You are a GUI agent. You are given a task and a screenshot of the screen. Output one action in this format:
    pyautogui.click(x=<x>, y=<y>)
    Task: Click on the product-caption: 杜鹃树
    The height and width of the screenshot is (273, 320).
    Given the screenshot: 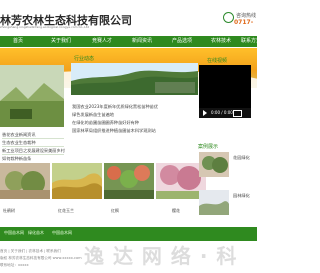 What is the action you would take?
    pyautogui.click(x=9, y=210)
    